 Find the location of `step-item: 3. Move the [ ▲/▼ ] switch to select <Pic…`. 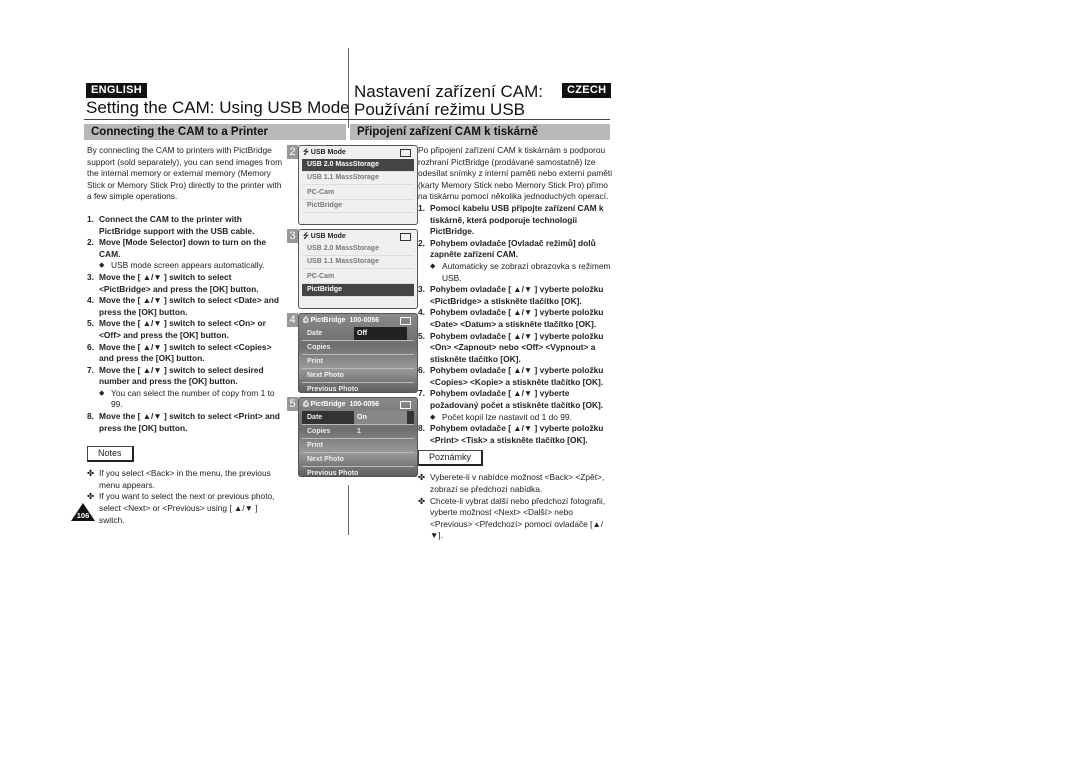

step-item: 3. Move the [ ▲/▼ ] switch to select <Pic… is located at coordinates (185, 283).